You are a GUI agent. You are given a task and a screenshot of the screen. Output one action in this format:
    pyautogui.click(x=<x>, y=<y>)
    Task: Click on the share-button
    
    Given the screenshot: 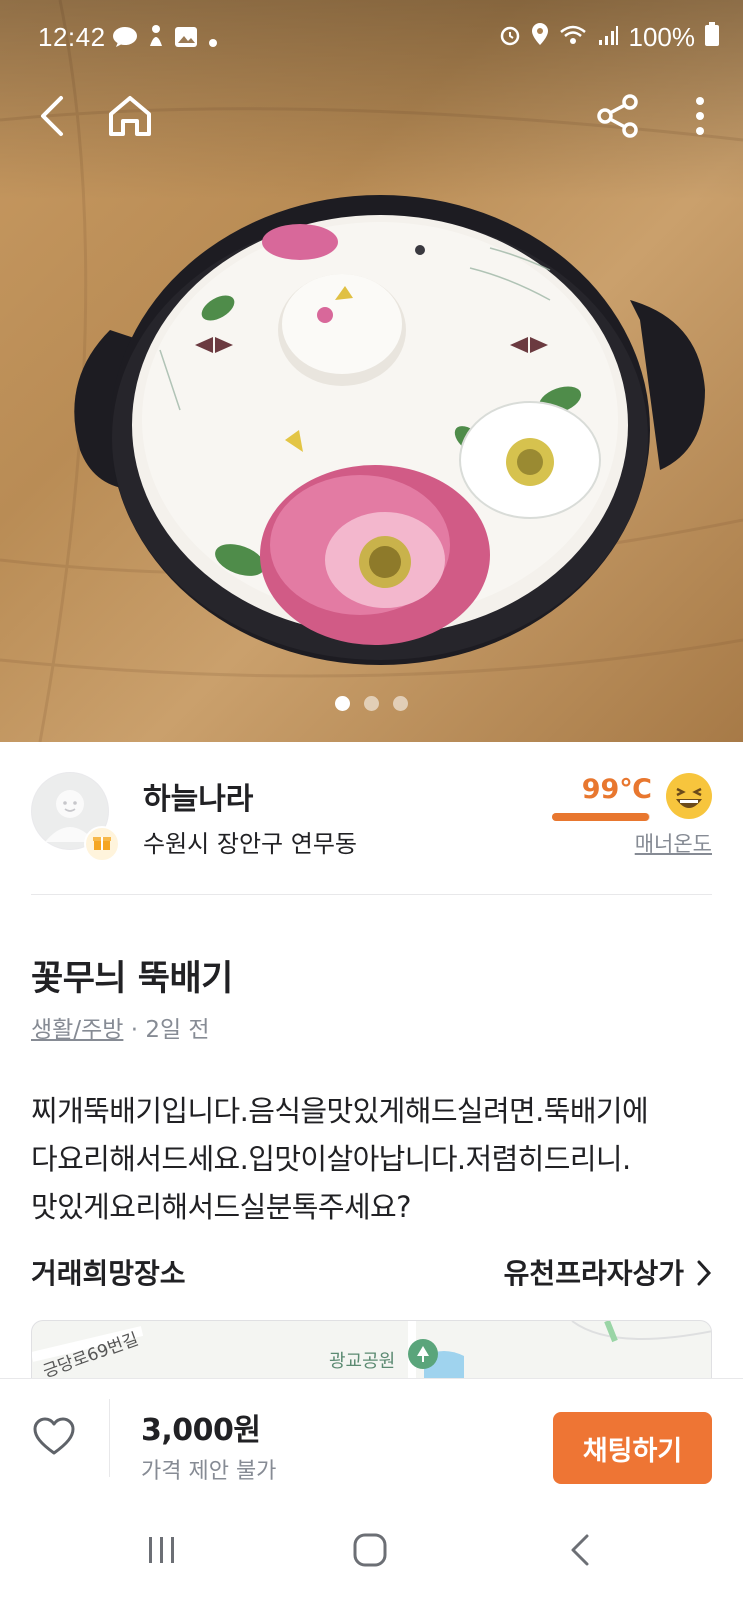 What is the action you would take?
    pyautogui.click(x=618, y=118)
    